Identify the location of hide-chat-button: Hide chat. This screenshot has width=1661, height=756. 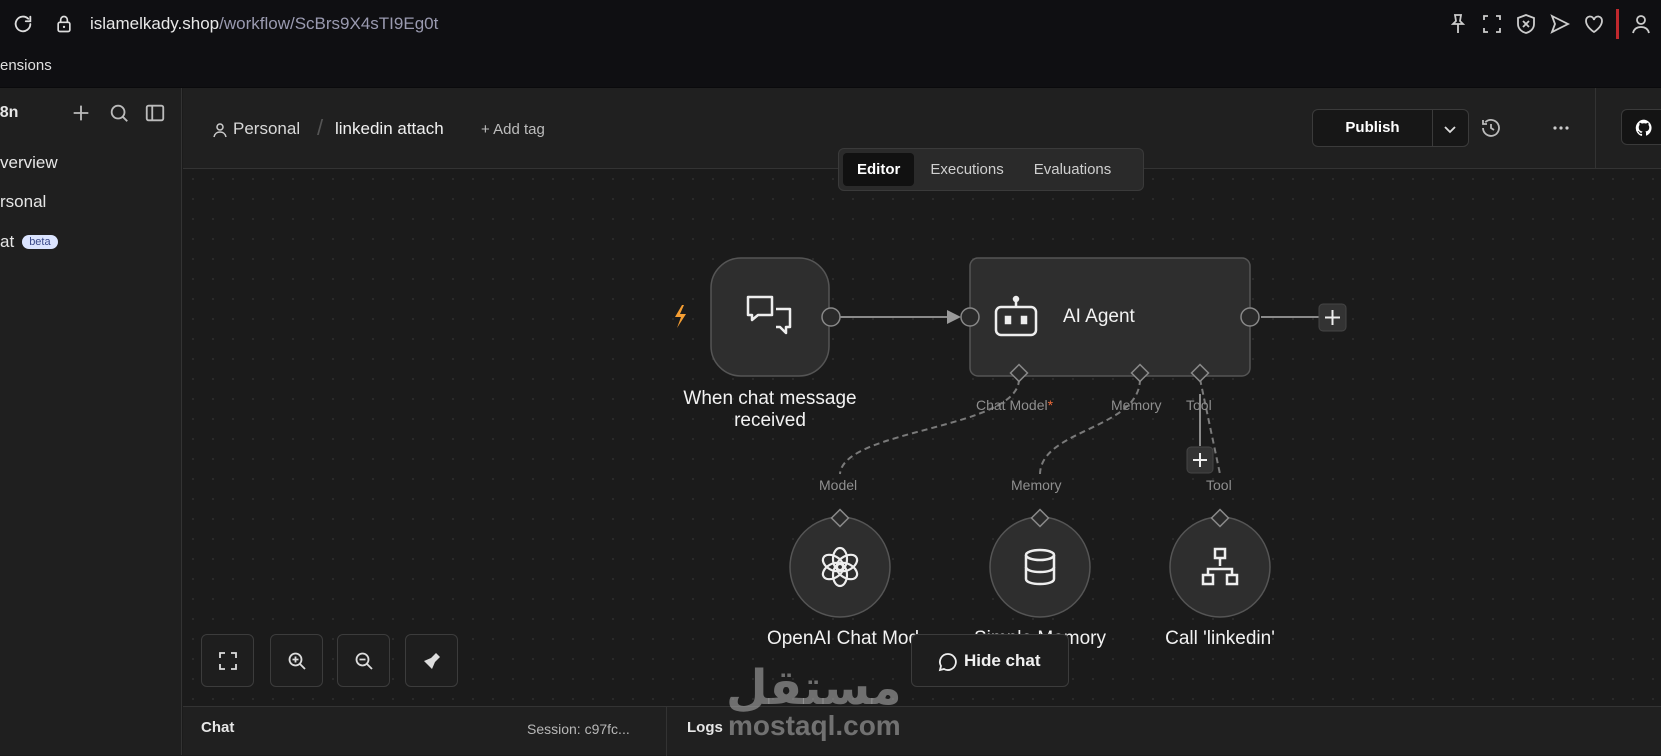
(990, 660).